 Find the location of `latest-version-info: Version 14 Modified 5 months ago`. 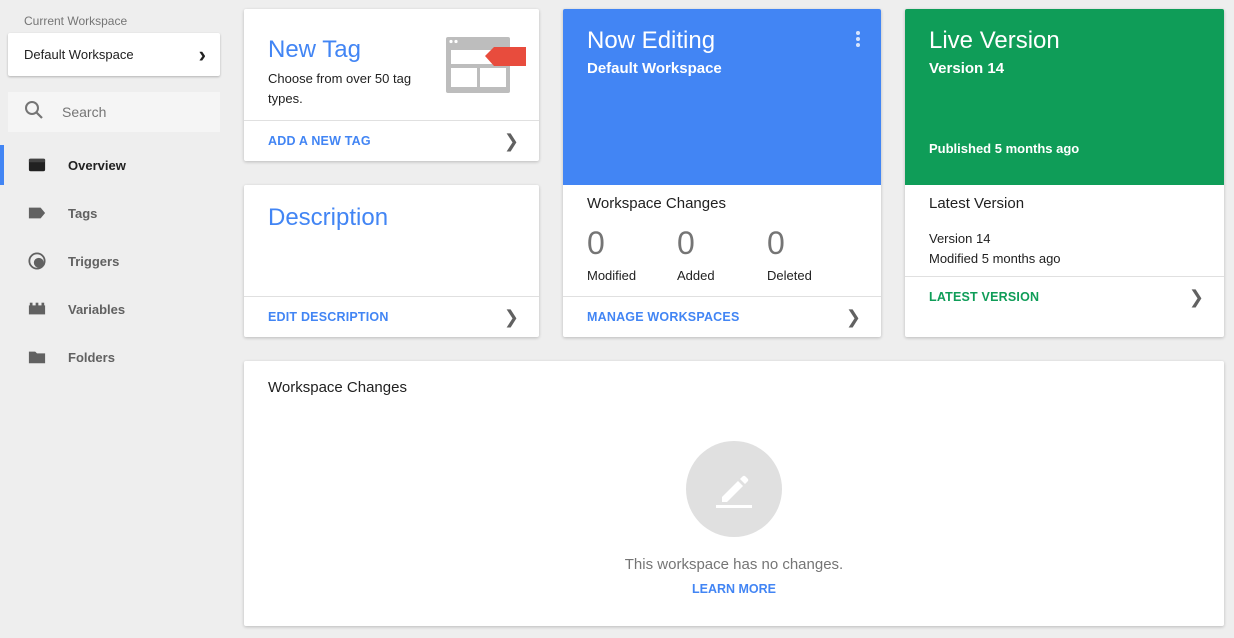

latest-version-info: Version 14 Modified 5 months ago is located at coordinates (995, 249).